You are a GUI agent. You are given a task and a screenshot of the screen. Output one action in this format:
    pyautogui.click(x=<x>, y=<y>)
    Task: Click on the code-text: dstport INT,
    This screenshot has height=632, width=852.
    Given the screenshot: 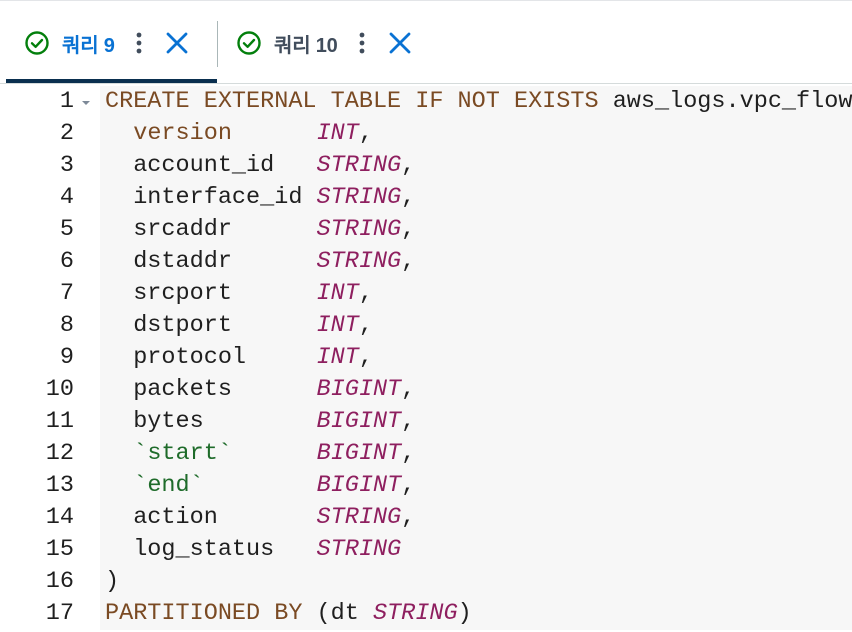 What is the action you would take?
    pyautogui.click(x=476, y=326)
    